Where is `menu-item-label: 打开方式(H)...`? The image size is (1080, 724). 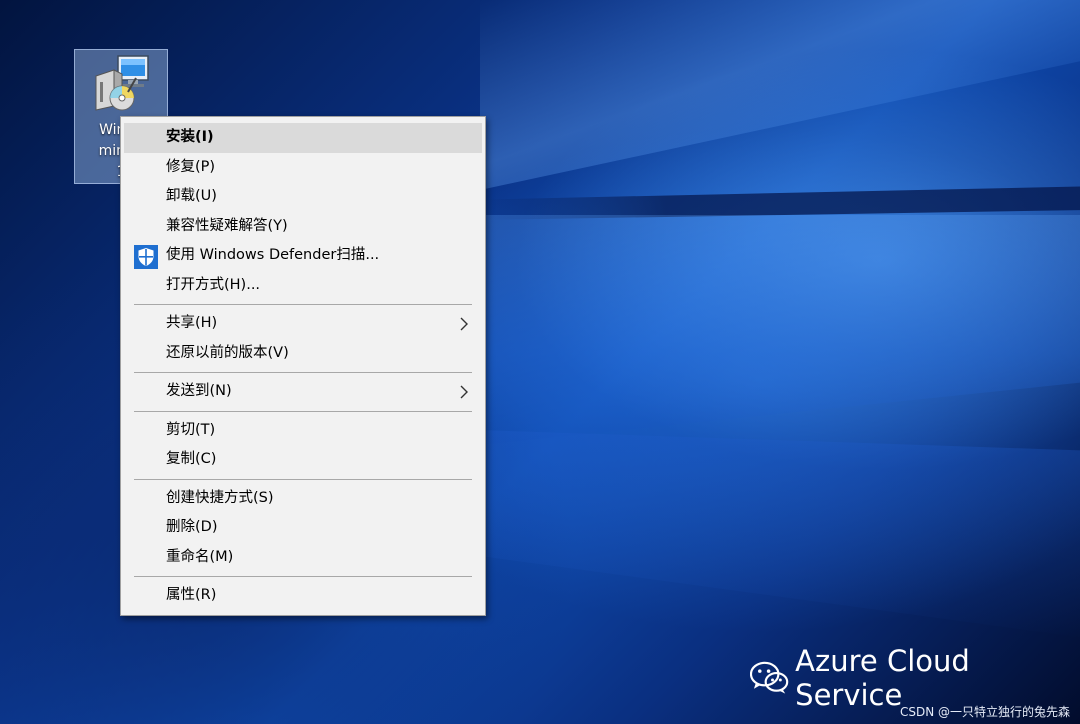 menu-item-label: 打开方式(H)... is located at coordinates (213, 284).